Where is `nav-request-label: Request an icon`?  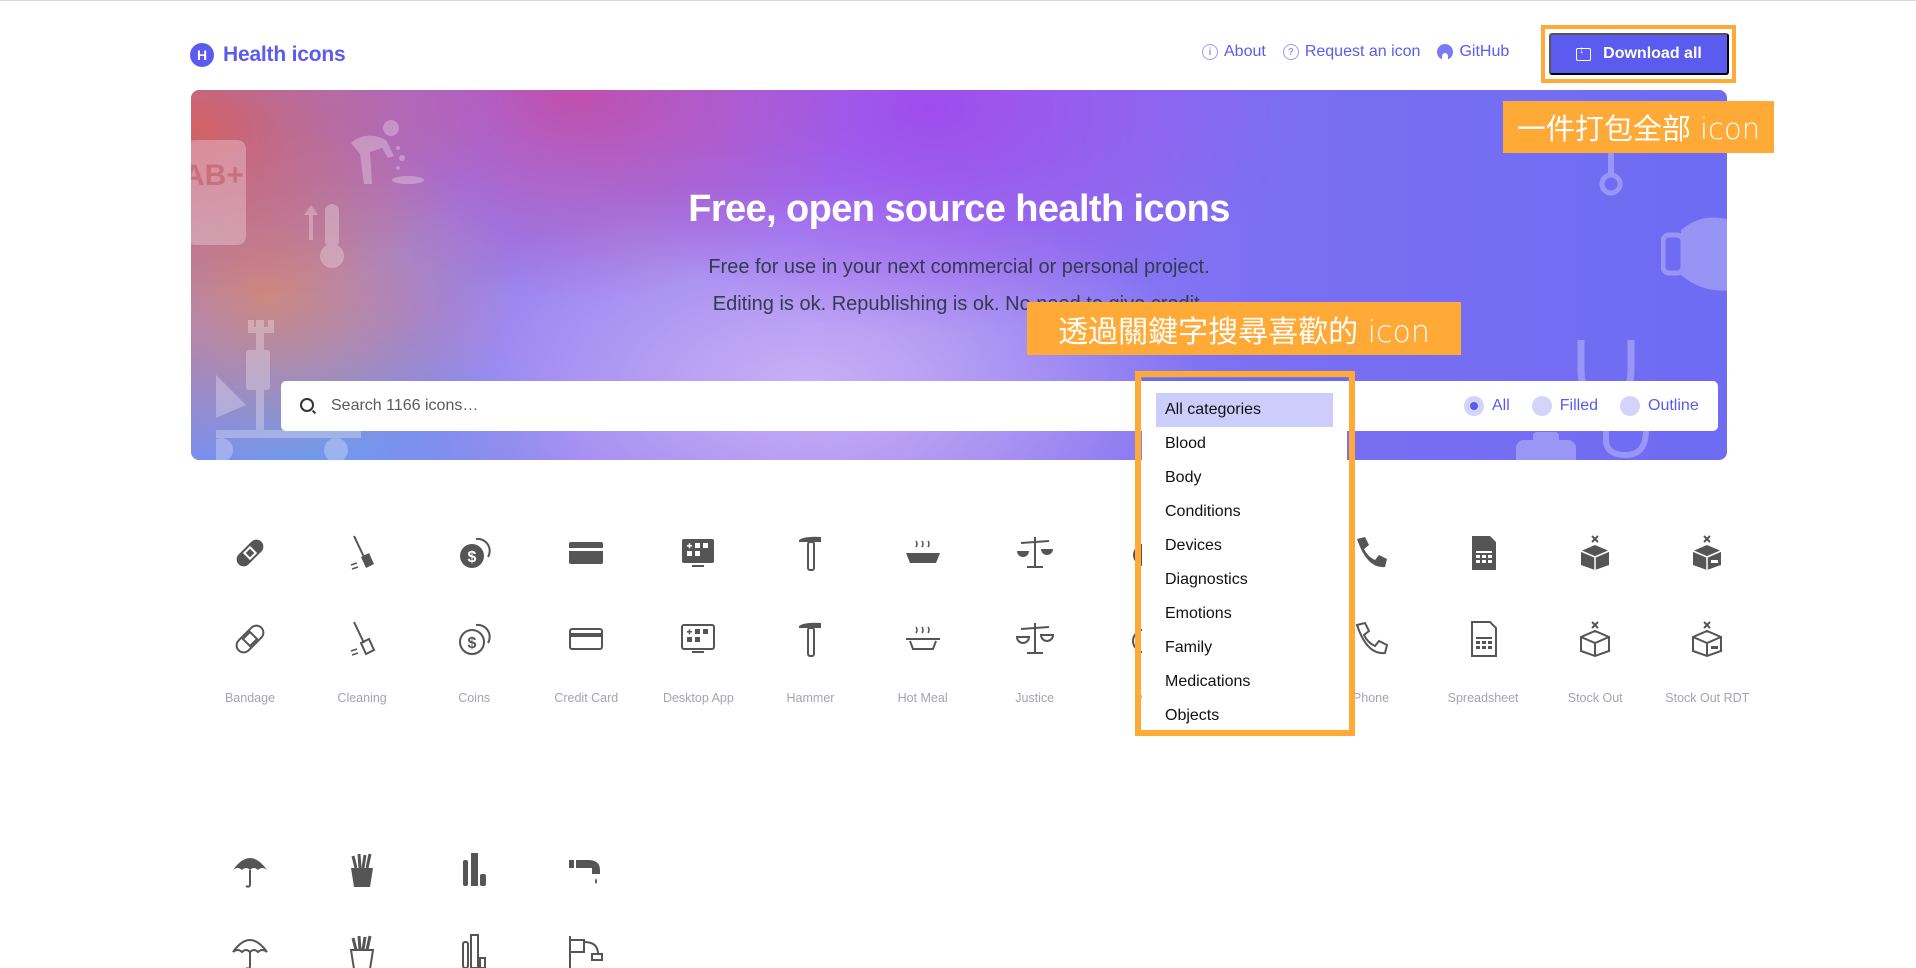 nav-request-label: Request an icon is located at coordinates (1362, 51).